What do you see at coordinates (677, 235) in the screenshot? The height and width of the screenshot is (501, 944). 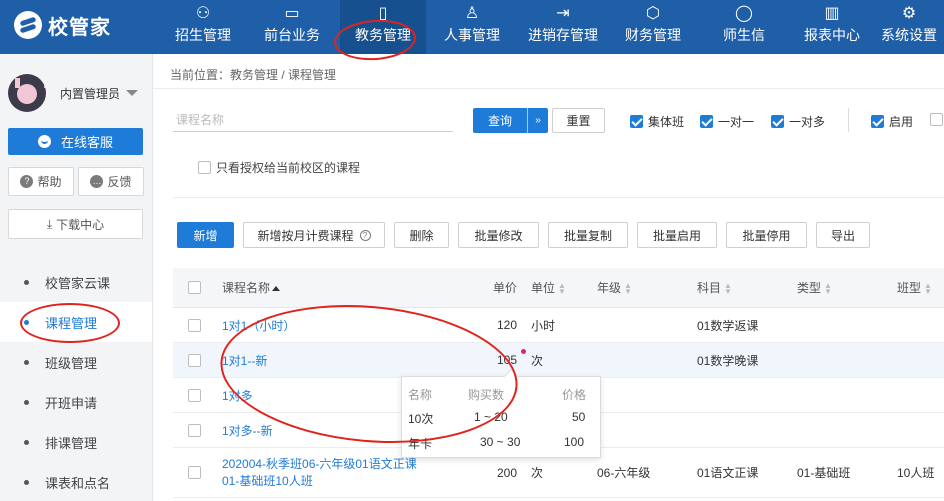 I see `batch-enable-button: 批量启用` at bounding box center [677, 235].